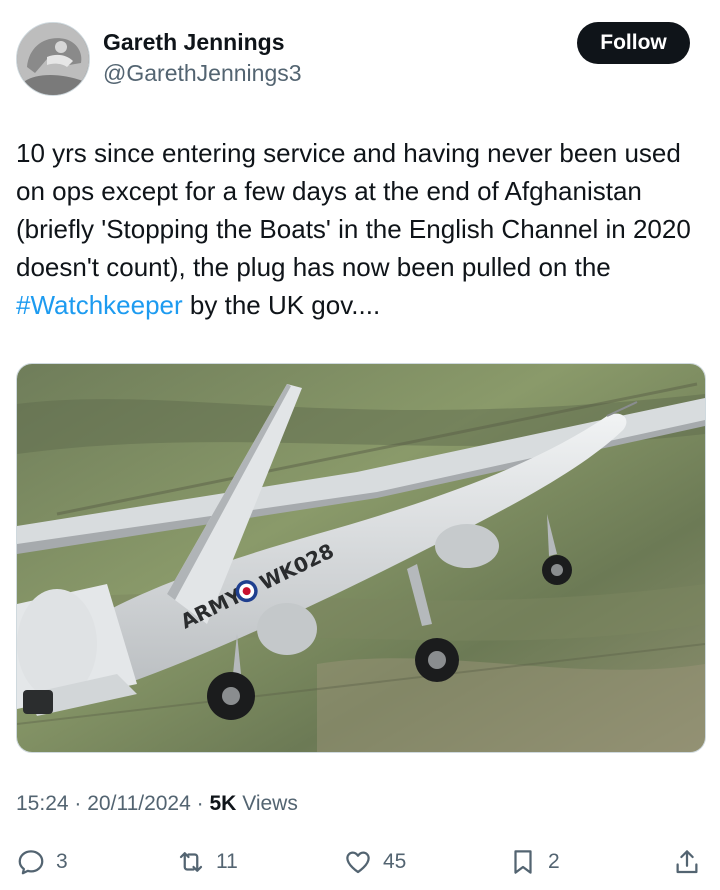  Describe the element at coordinates (99, 305) in the screenshot. I see `hashtag-link: #Watchkeeper` at that location.